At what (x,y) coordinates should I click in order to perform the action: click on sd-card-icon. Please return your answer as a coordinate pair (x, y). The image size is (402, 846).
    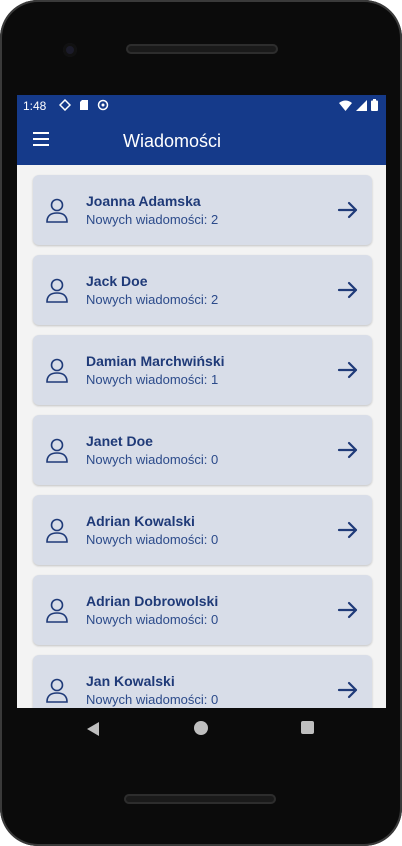
    Looking at the image, I should click on (84, 105).